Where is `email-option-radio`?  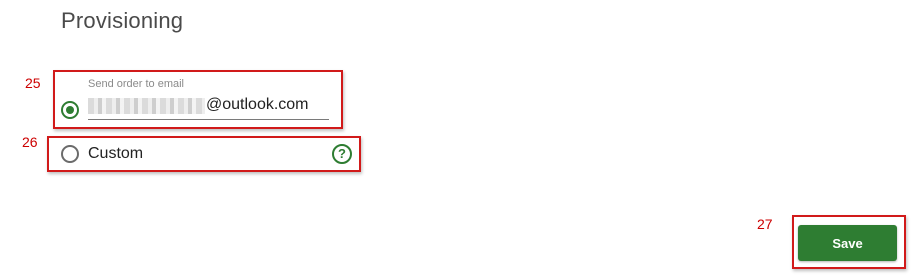 email-option-radio is located at coordinates (70, 110).